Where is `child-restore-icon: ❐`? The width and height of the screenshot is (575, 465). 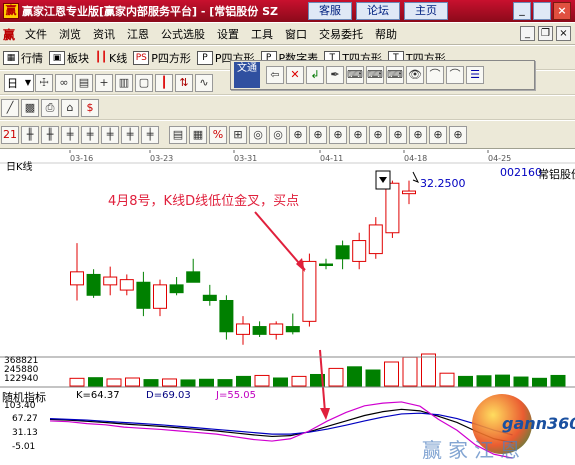 child-restore-icon: ❐ is located at coordinates (545, 33).